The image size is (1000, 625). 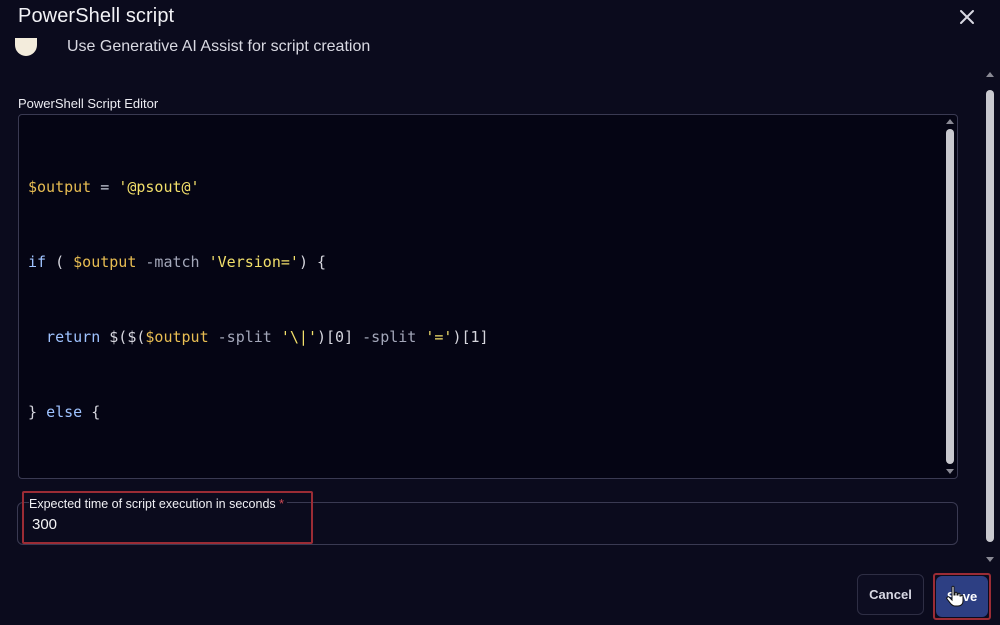 What do you see at coordinates (177, 262) in the screenshot?
I see `code-line-2: if ( $output -match 'Version=') {` at bounding box center [177, 262].